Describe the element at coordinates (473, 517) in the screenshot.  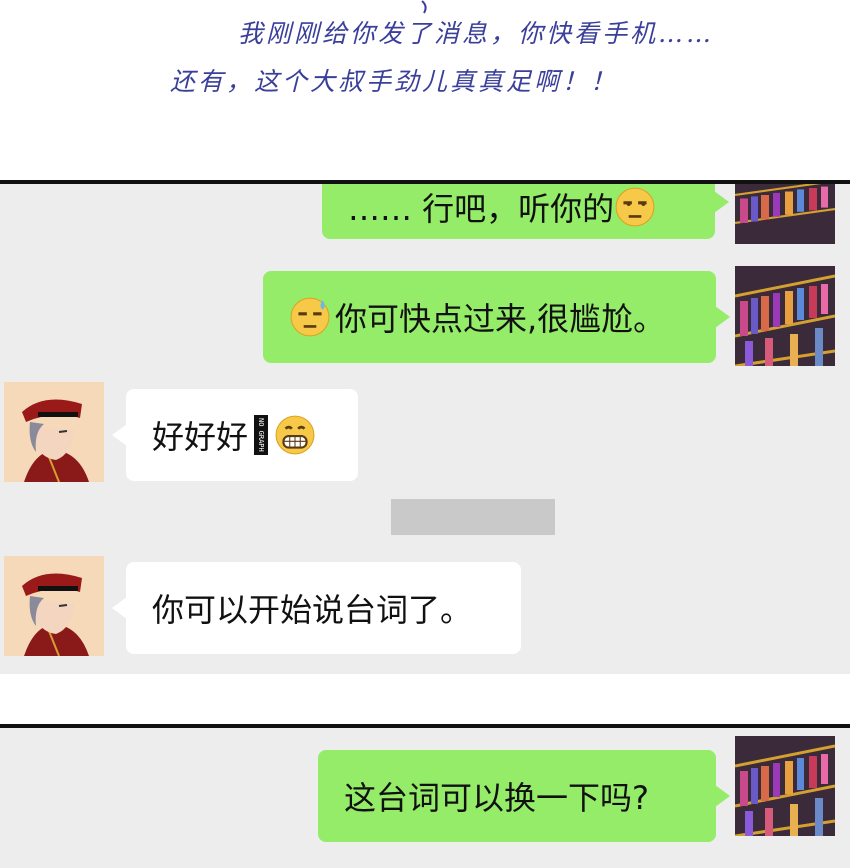
I see `blurred-timestamp` at that location.